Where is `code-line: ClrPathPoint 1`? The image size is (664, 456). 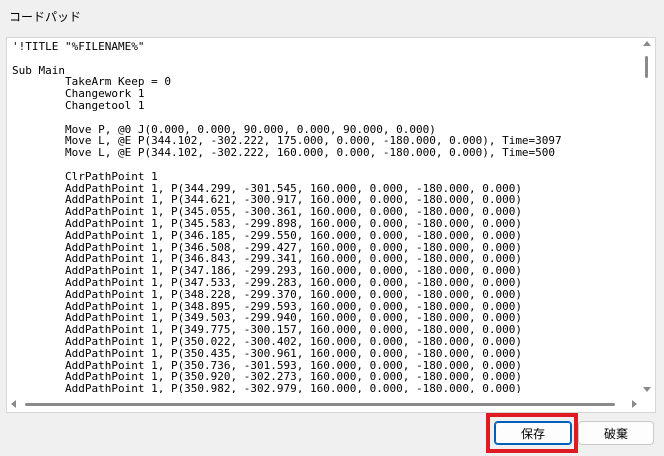 code-line: ClrPathPoint 1 is located at coordinates (85, 176).